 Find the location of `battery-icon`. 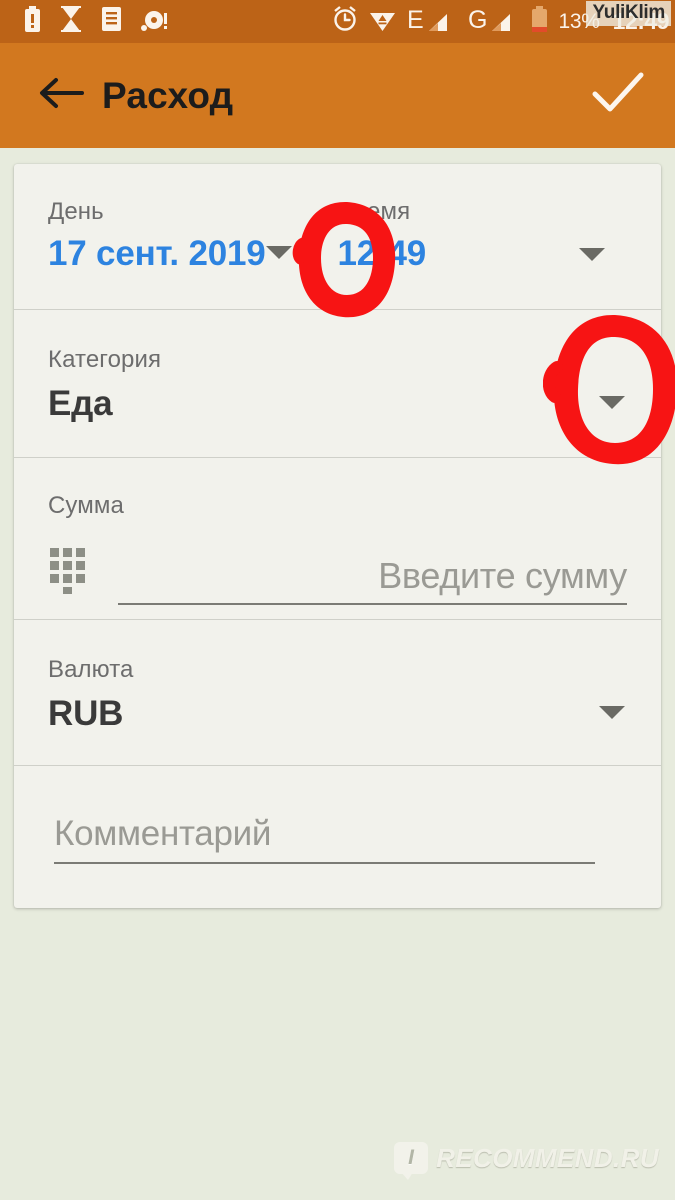

battery-icon is located at coordinates (539, 21).